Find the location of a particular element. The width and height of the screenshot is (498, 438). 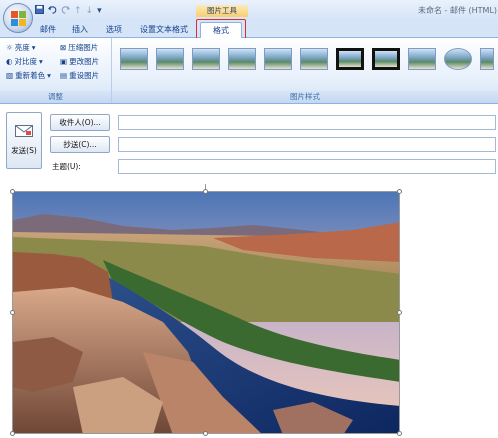

tab-mail: 邮件 is located at coordinates (48, 30).